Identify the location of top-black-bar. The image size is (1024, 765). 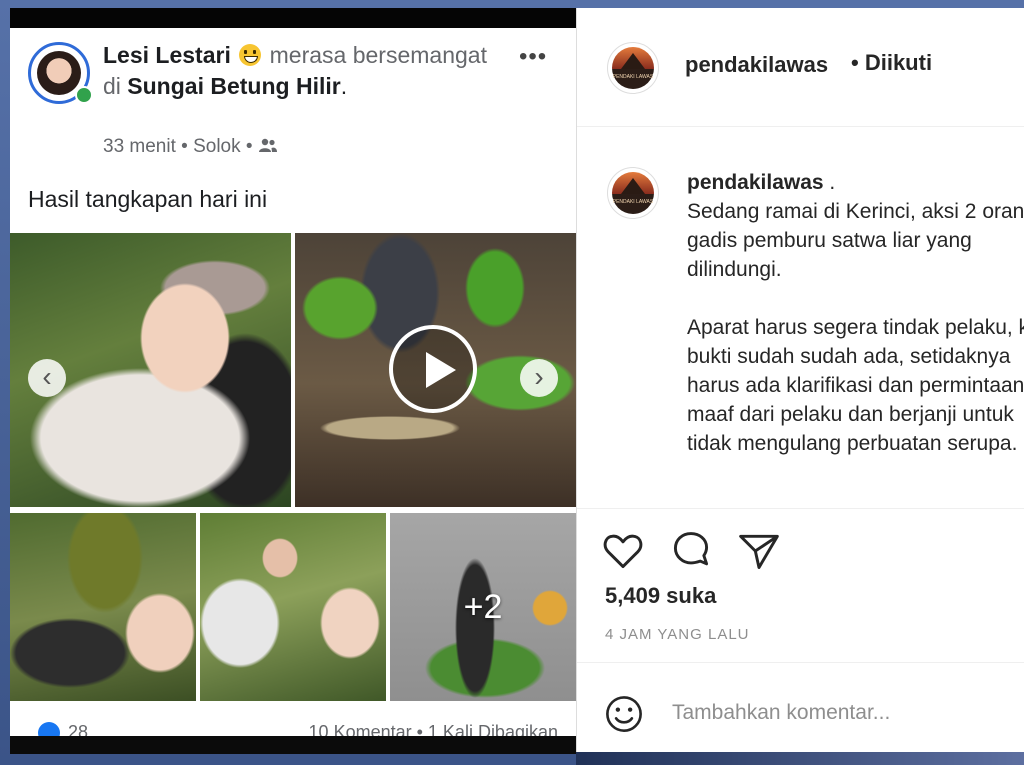
(293, 18).